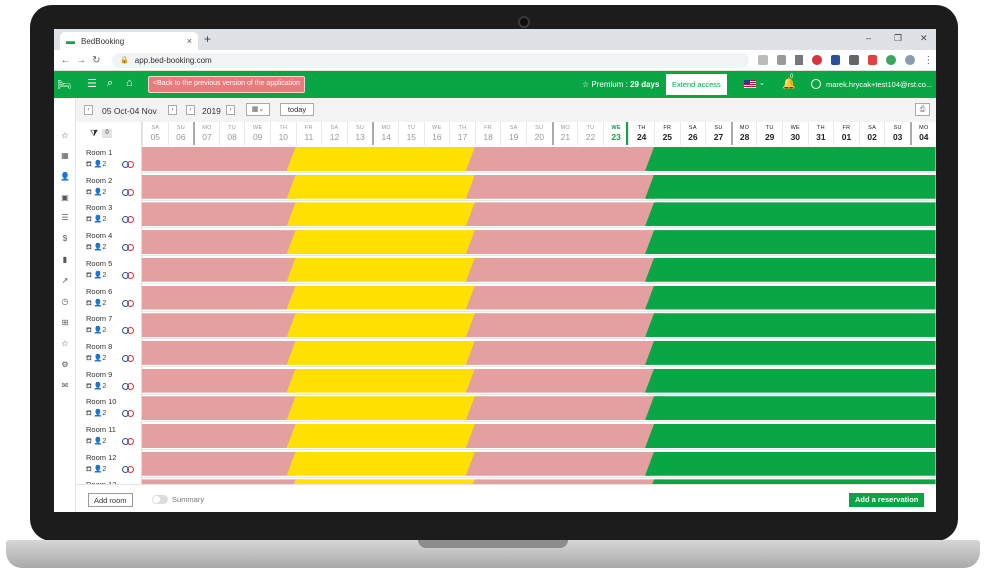 The height and width of the screenshot is (576, 986). Describe the element at coordinates (257, 133) in the screenshot. I see `day-column-header: WE 09` at that location.